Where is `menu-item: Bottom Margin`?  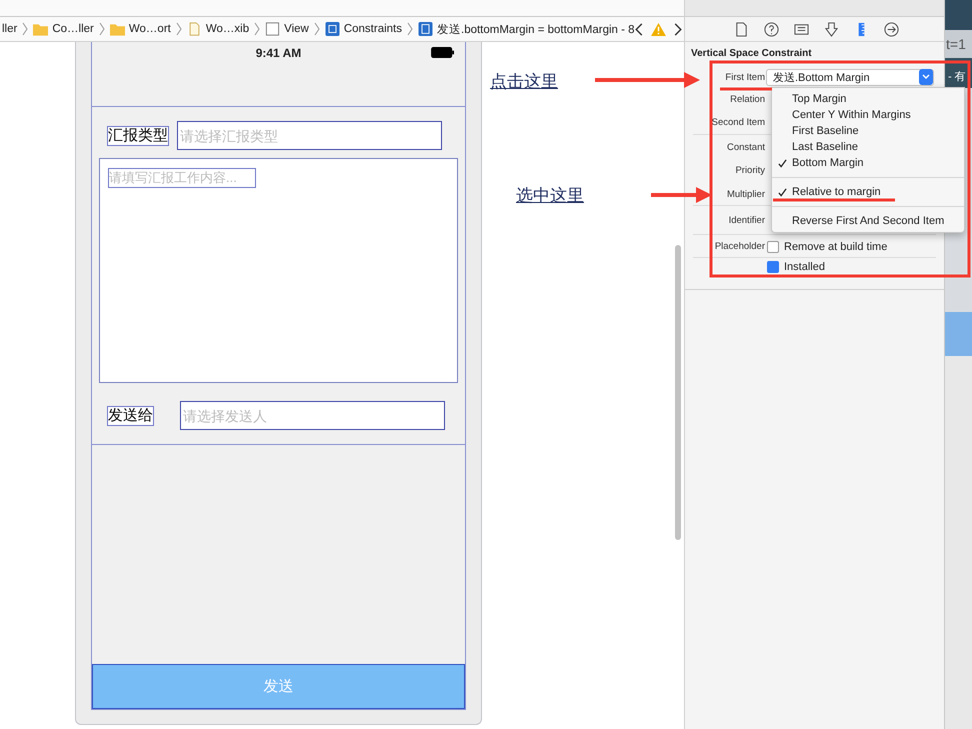
menu-item: Bottom Margin is located at coordinates (868, 163).